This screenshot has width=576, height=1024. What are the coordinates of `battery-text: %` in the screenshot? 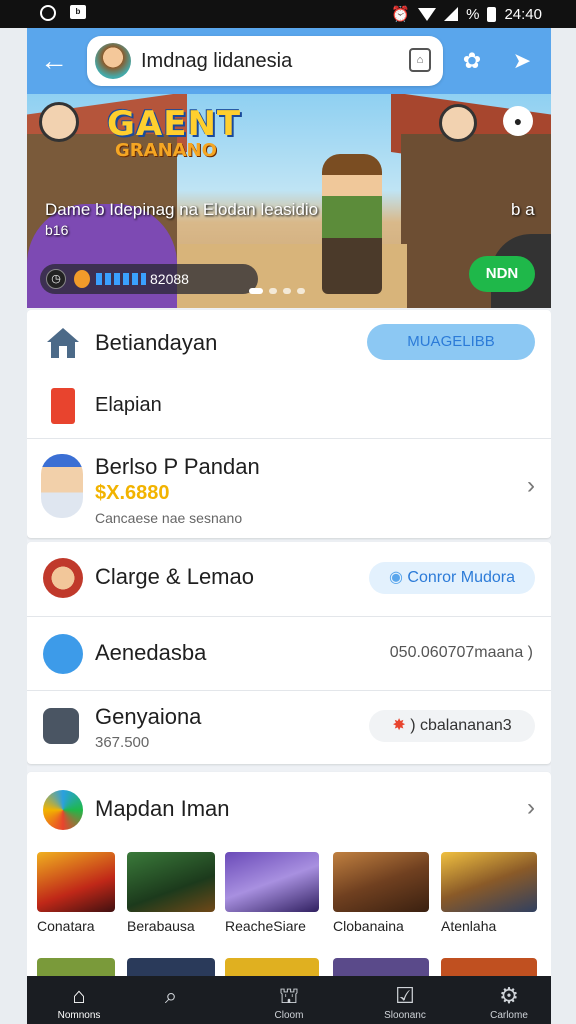 It's located at (473, 14).